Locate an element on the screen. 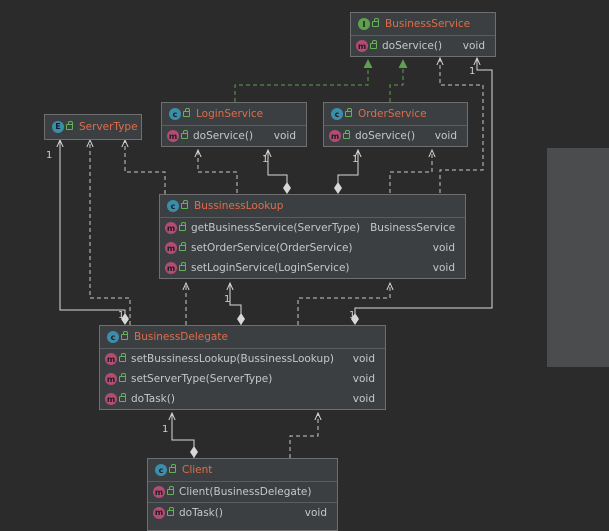  delegate-service-assoc-edge is located at coordinates (423, 188).